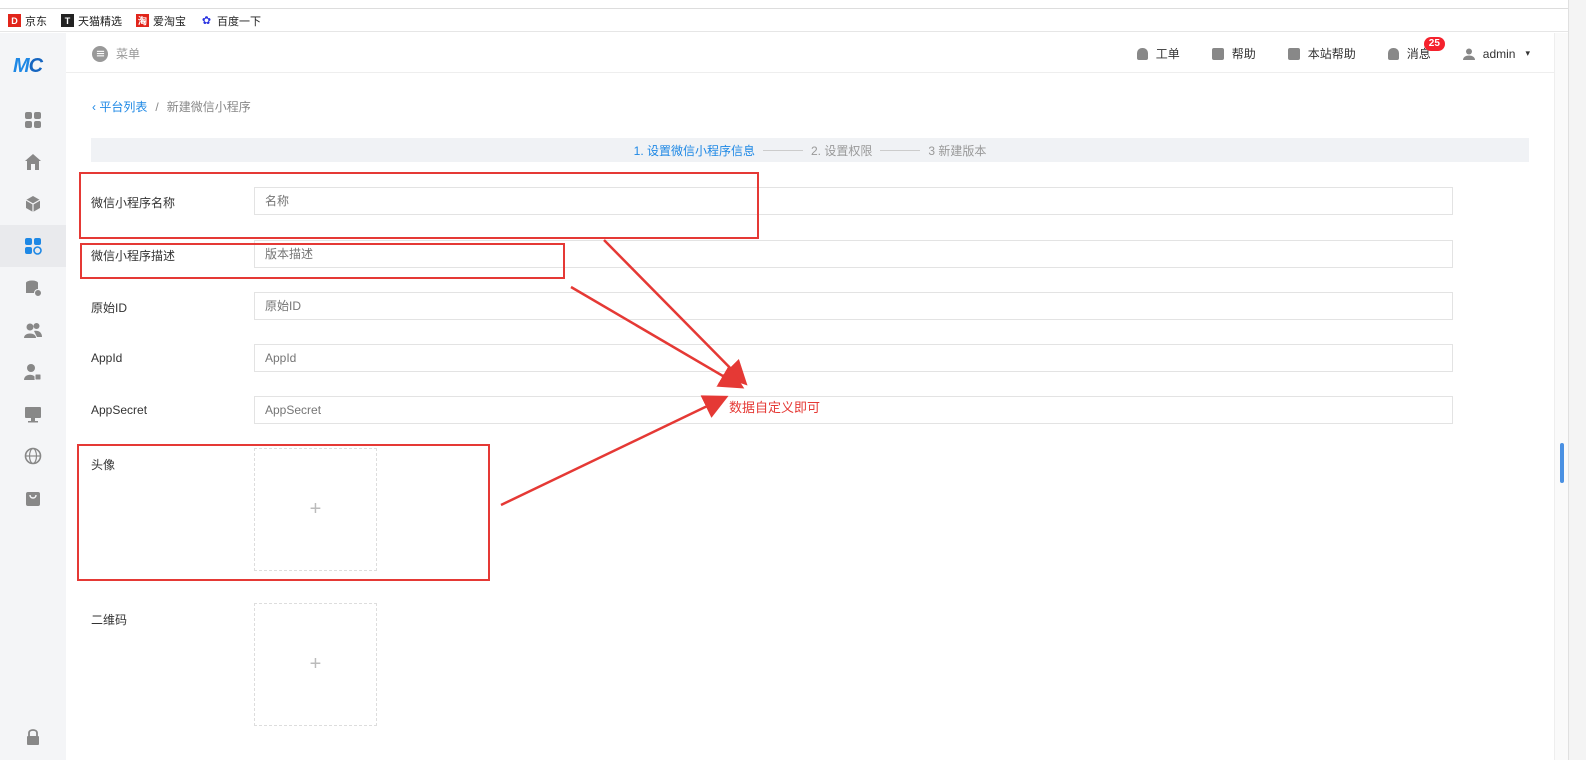  I want to click on step-2: 2. 设置权限, so click(841, 150).